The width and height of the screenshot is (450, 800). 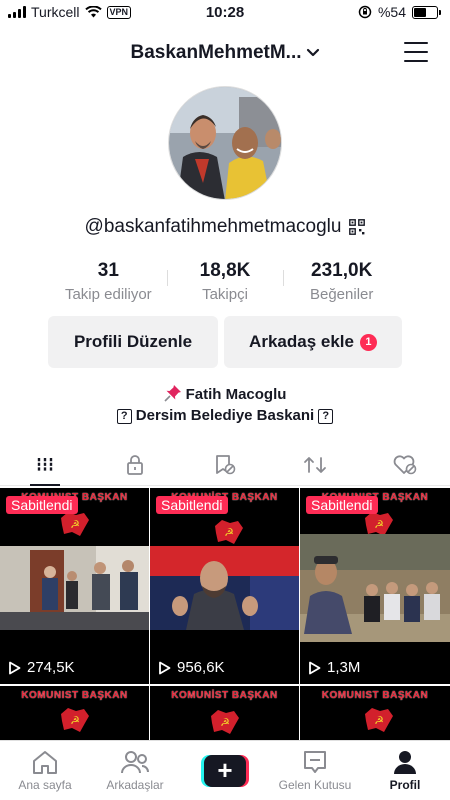 What do you see at coordinates (108, 281) in the screenshot?
I see `following-stat: 31 Takip ediliyor` at bounding box center [108, 281].